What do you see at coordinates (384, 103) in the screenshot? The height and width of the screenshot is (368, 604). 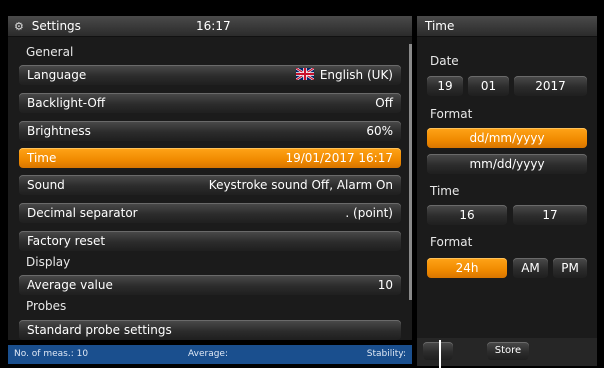 I see `row-value: Off` at bounding box center [384, 103].